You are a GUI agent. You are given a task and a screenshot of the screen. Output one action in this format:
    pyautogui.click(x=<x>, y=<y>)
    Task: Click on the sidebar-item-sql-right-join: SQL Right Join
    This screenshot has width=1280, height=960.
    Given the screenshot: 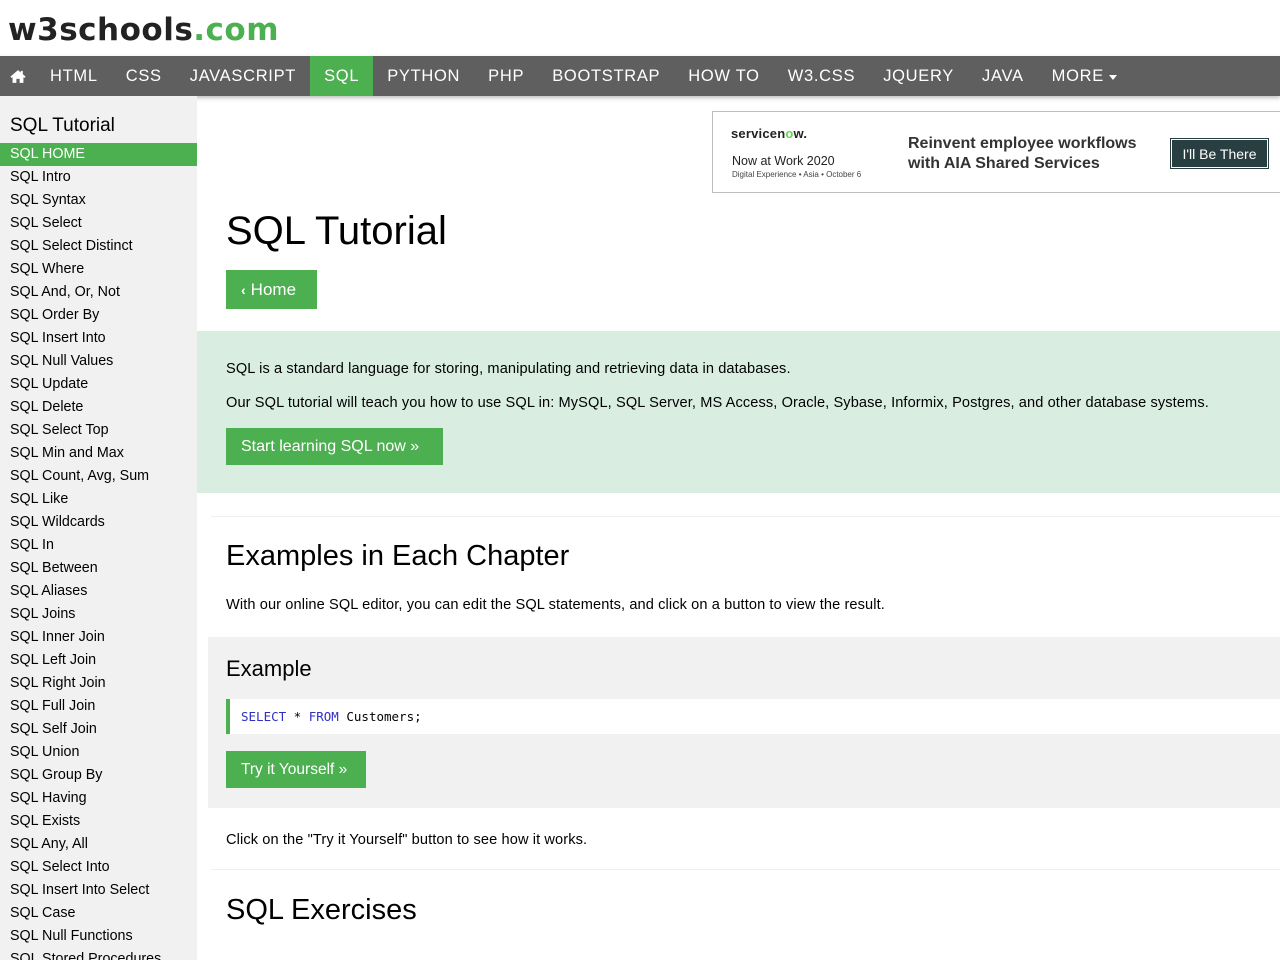 What is the action you would take?
    pyautogui.click(x=98, y=683)
    